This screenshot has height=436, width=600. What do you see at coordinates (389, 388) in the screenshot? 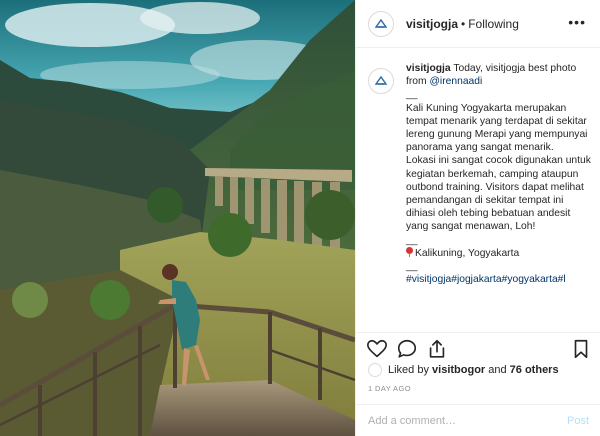
I see `post-timestamp: 1 DAY AGO` at bounding box center [389, 388].